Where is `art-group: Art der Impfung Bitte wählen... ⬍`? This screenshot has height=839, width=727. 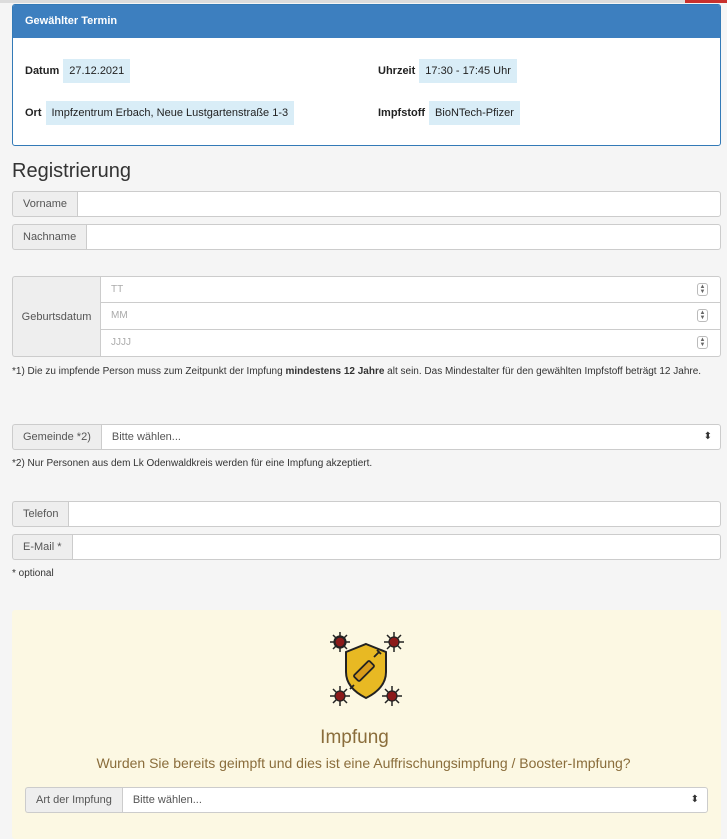 art-group: Art der Impfung Bitte wählen... ⬍ is located at coordinates (366, 800).